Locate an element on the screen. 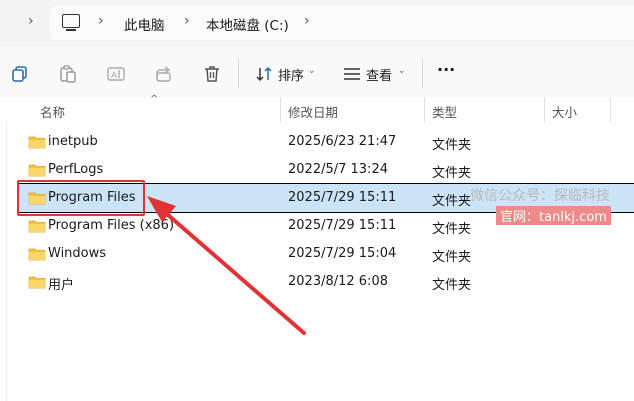 Image resolution: width=634 pixels, height=401 pixels. list-item: 用户 2023/8/12 6:08 文件夹 is located at coordinates (326, 282).